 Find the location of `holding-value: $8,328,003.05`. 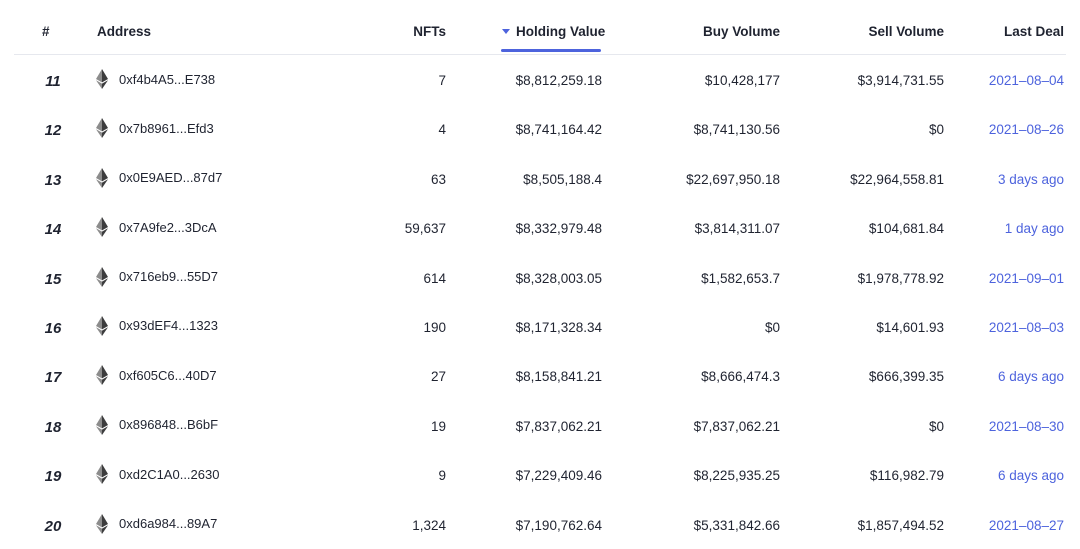

holding-value: $8,328,003.05 is located at coordinates (558, 278).